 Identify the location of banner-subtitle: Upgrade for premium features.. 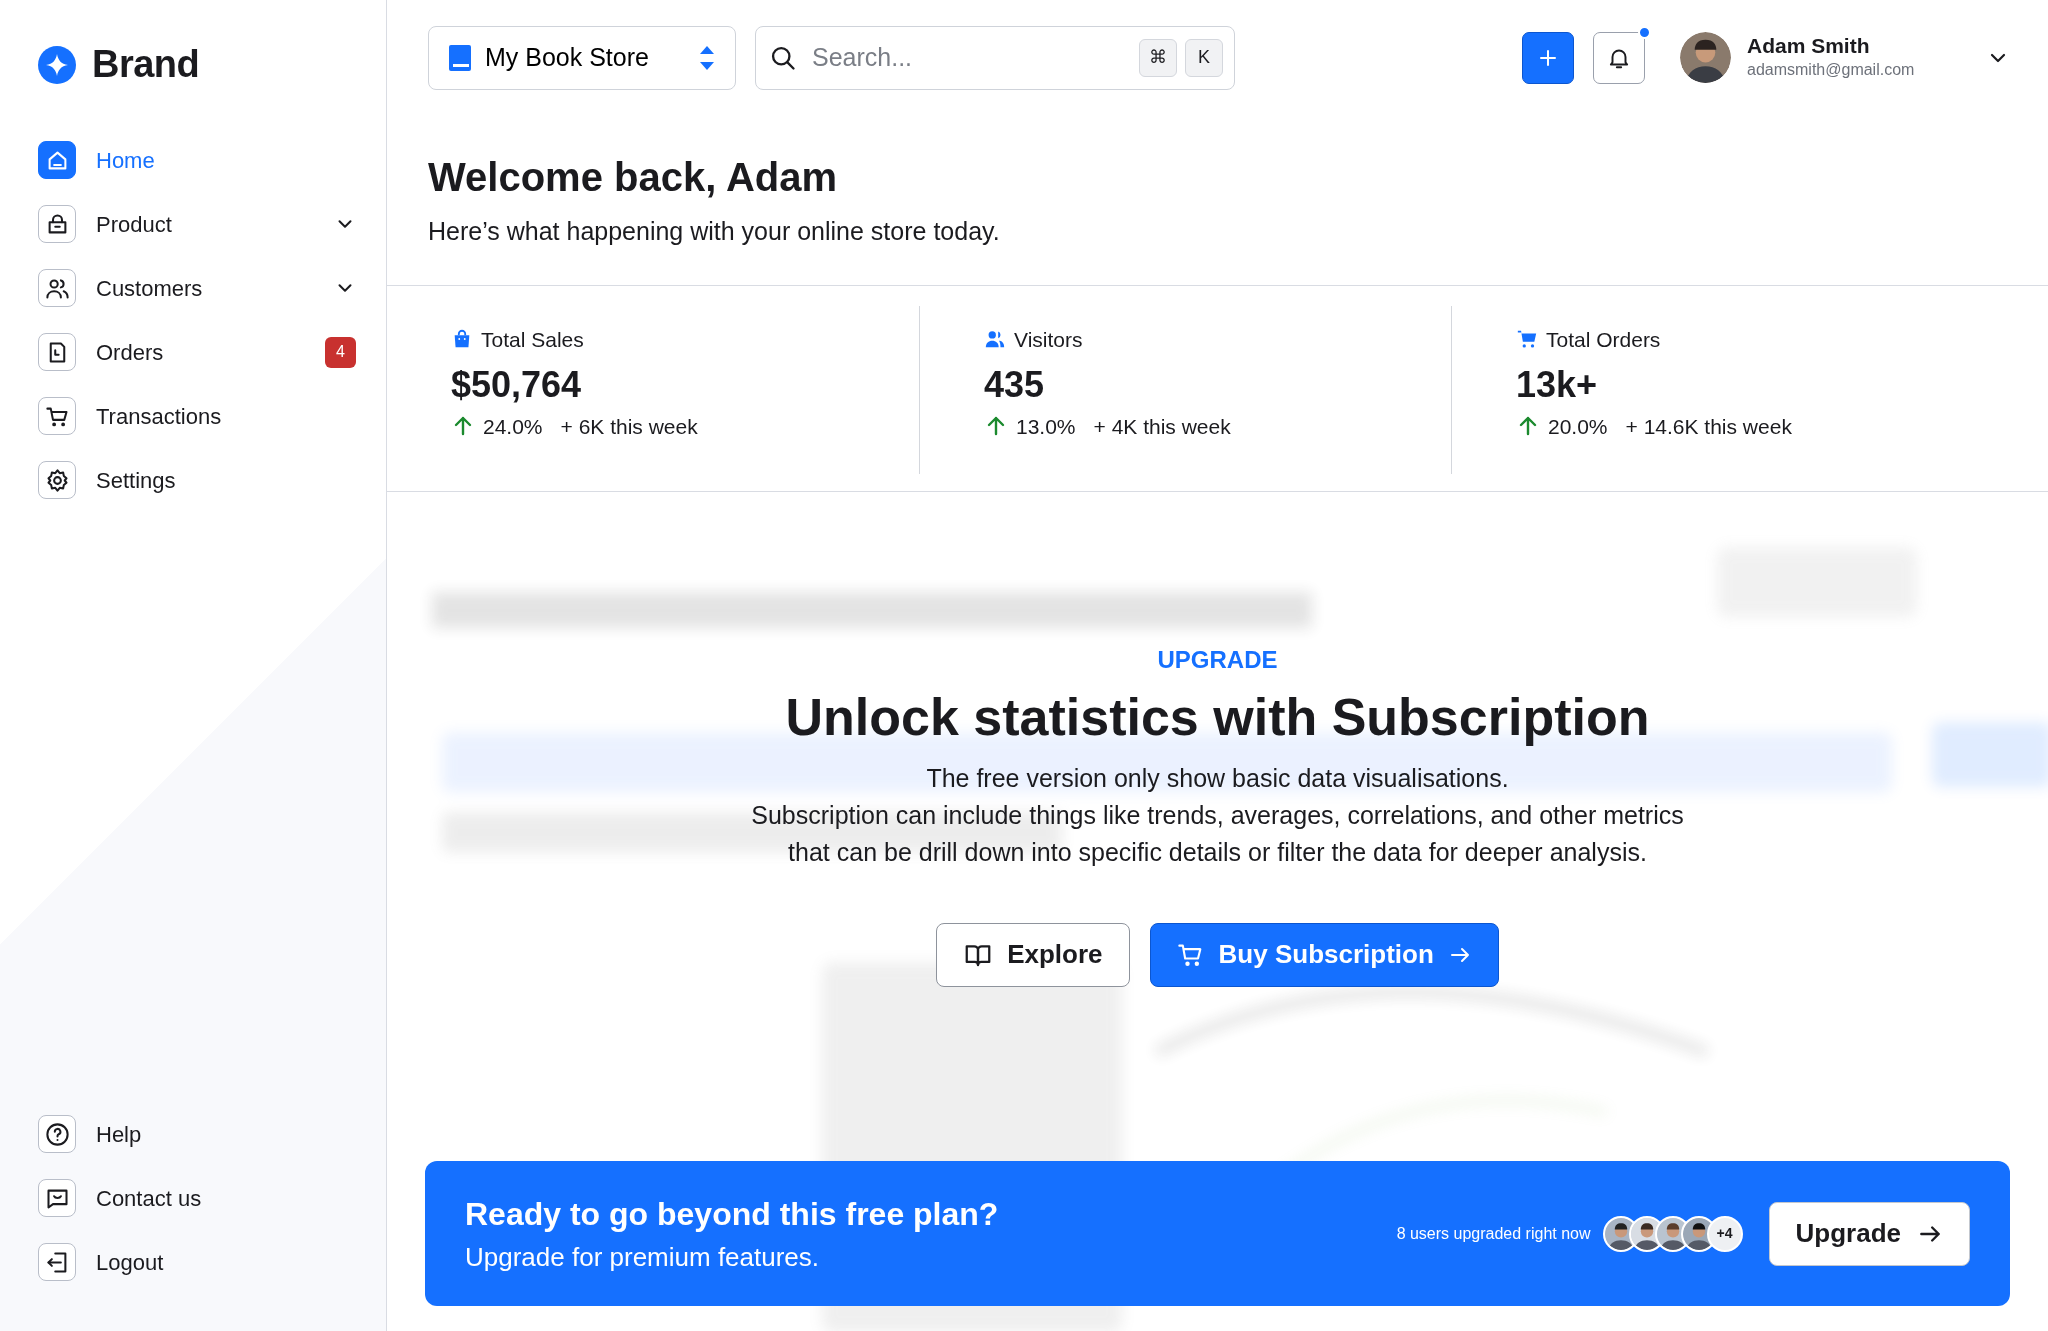
(643, 1257).